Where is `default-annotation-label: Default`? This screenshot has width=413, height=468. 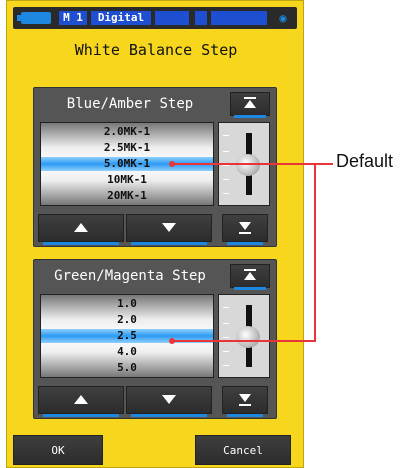
default-annotation-label: Default is located at coordinates (365, 161).